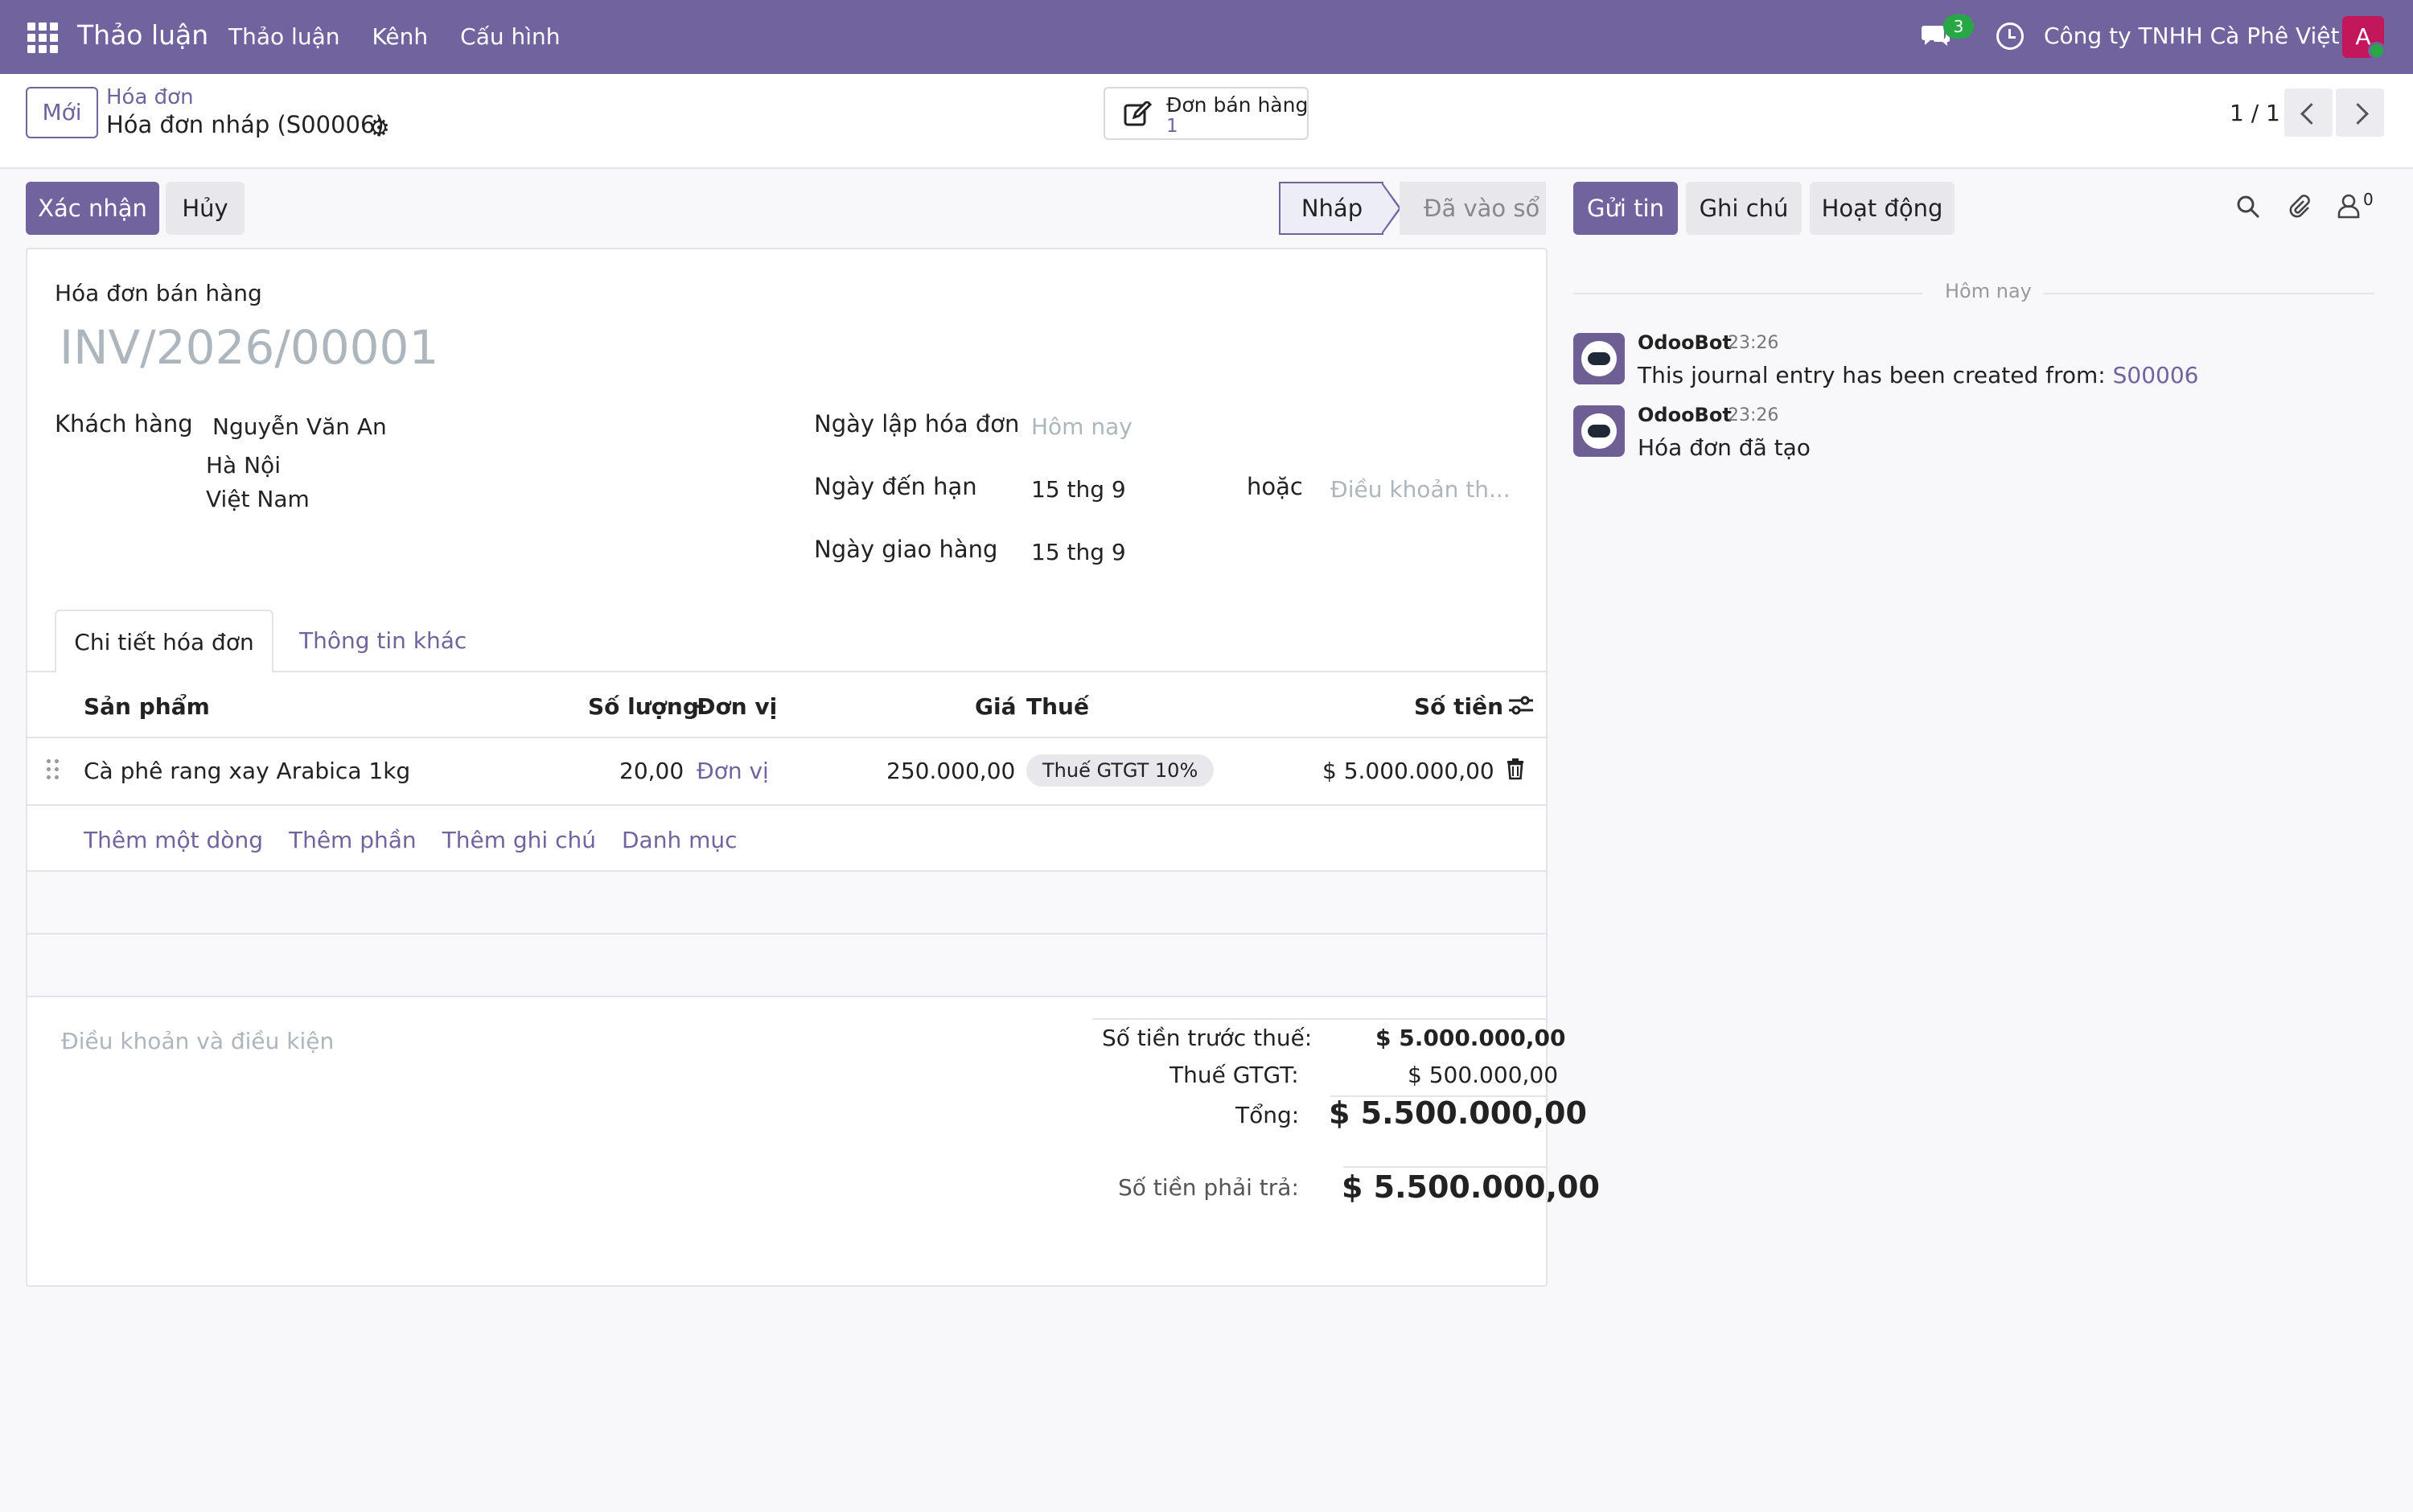  What do you see at coordinates (2255, 113) in the screenshot?
I see `pager-value: 1 / 1` at bounding box center [2255, 113].